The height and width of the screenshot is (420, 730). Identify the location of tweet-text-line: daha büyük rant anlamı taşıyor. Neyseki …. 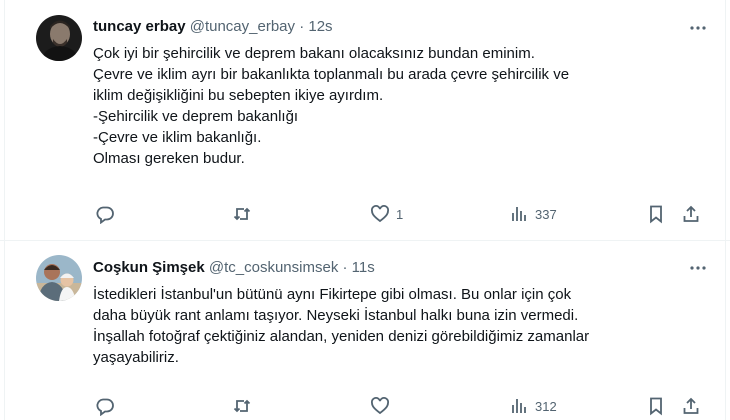
(336, 315).